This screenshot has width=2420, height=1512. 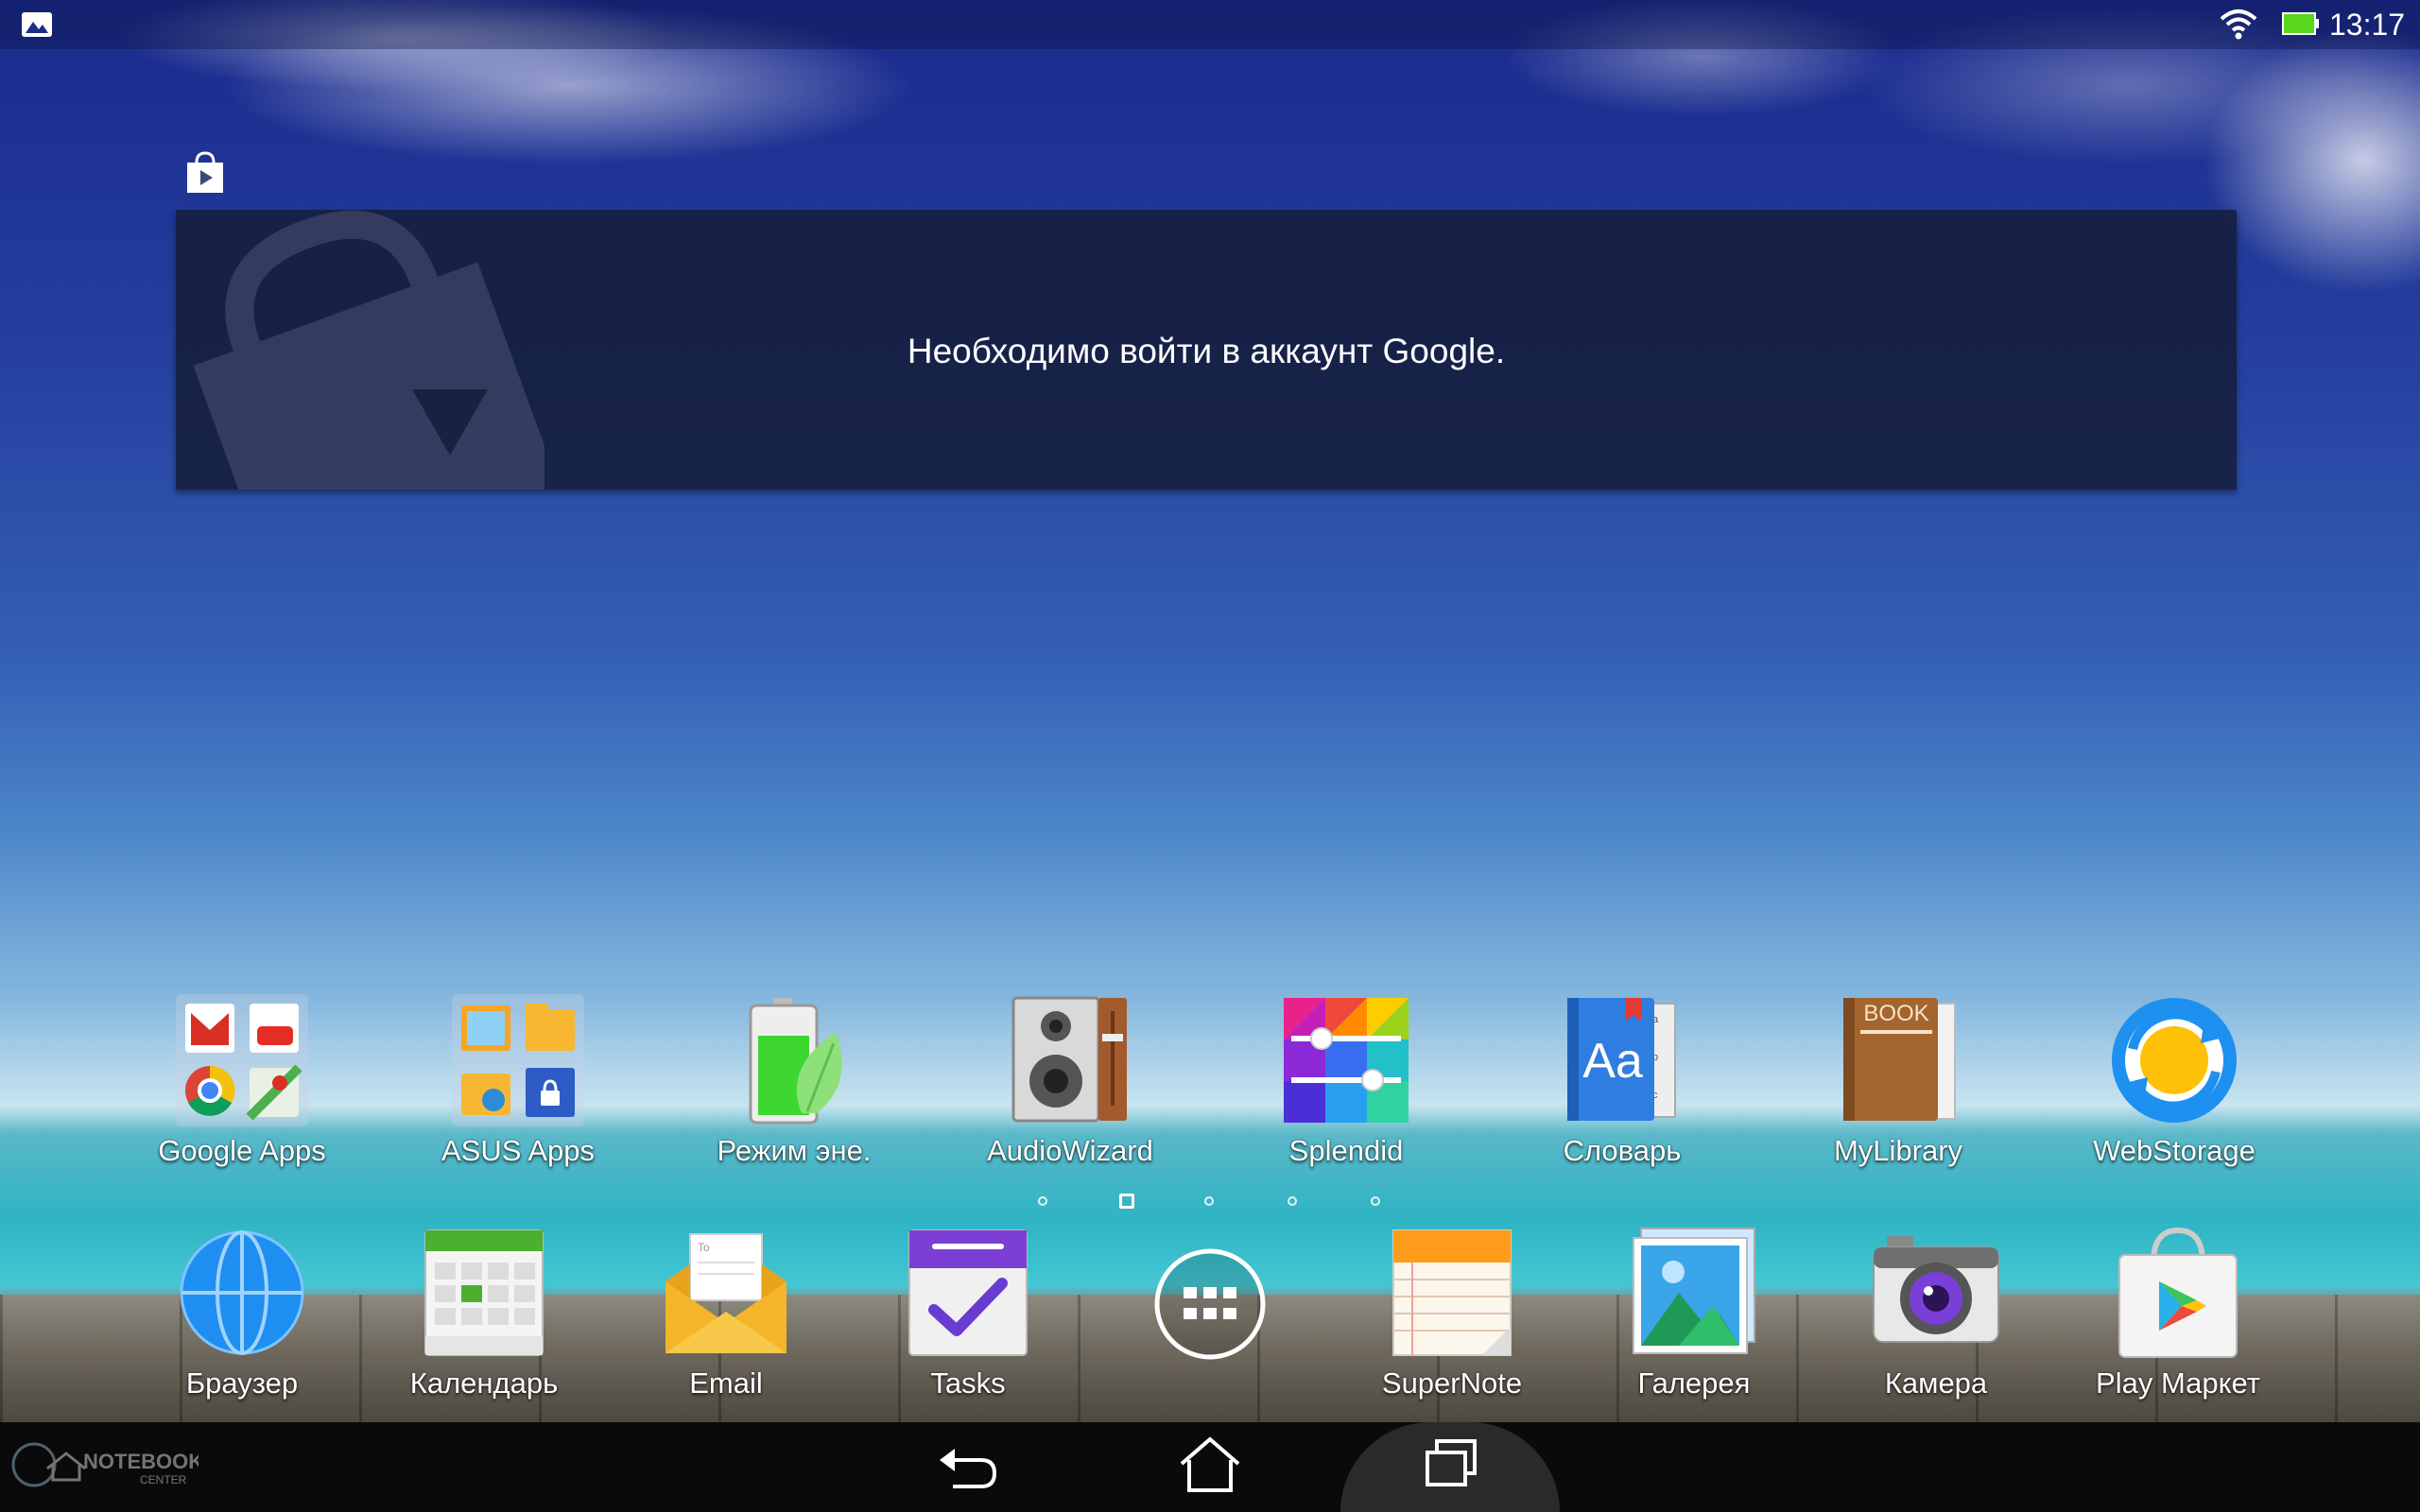 What do you see at coordinates (518, 1060) in the screenshot?
I see `asus-apps-folder-icon` at bounding box center [518, 1060].